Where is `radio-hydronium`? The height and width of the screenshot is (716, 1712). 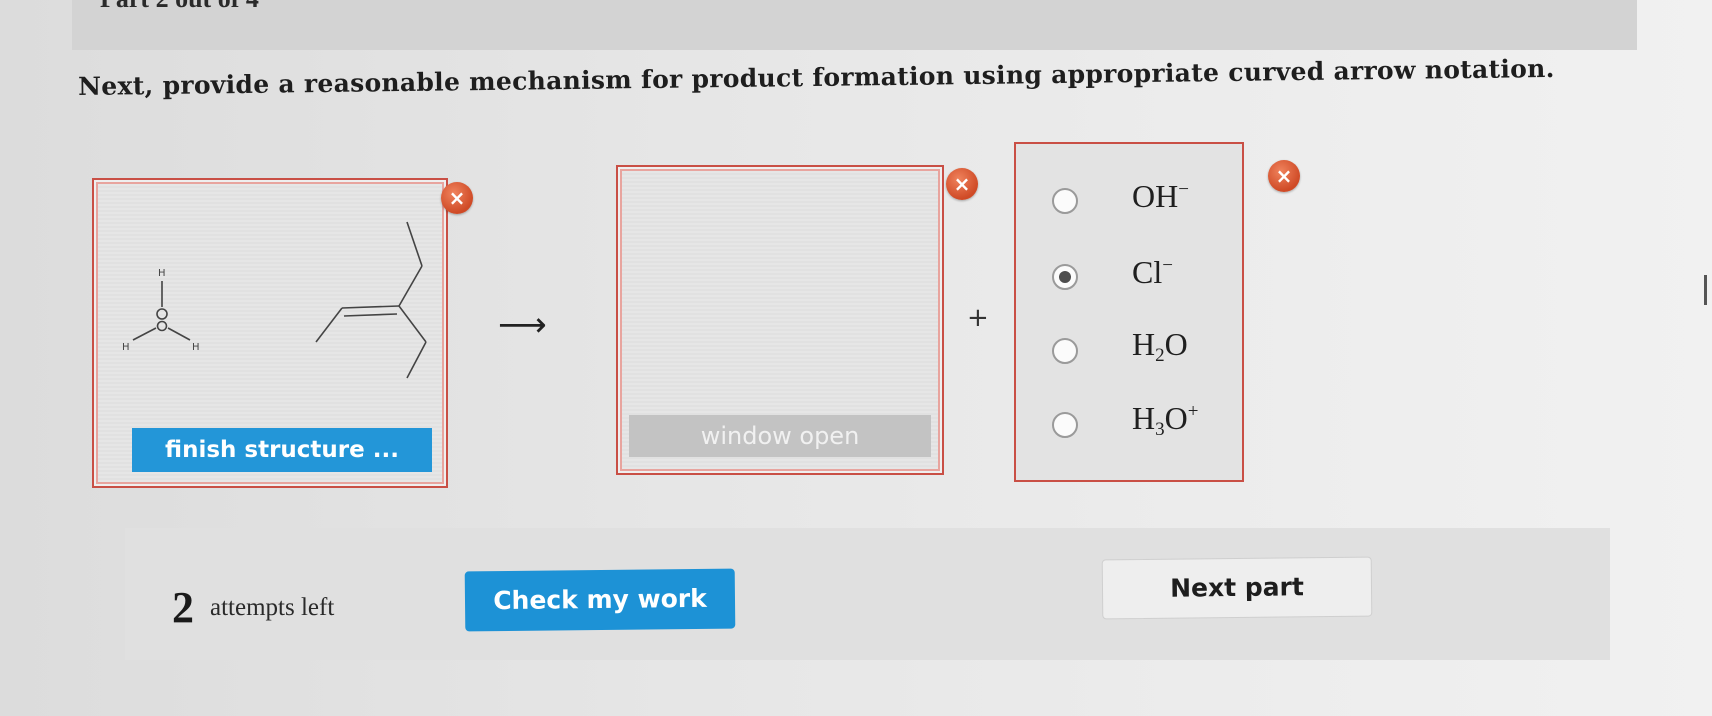
radio-hydronium is located at coordinates (1065, 425).